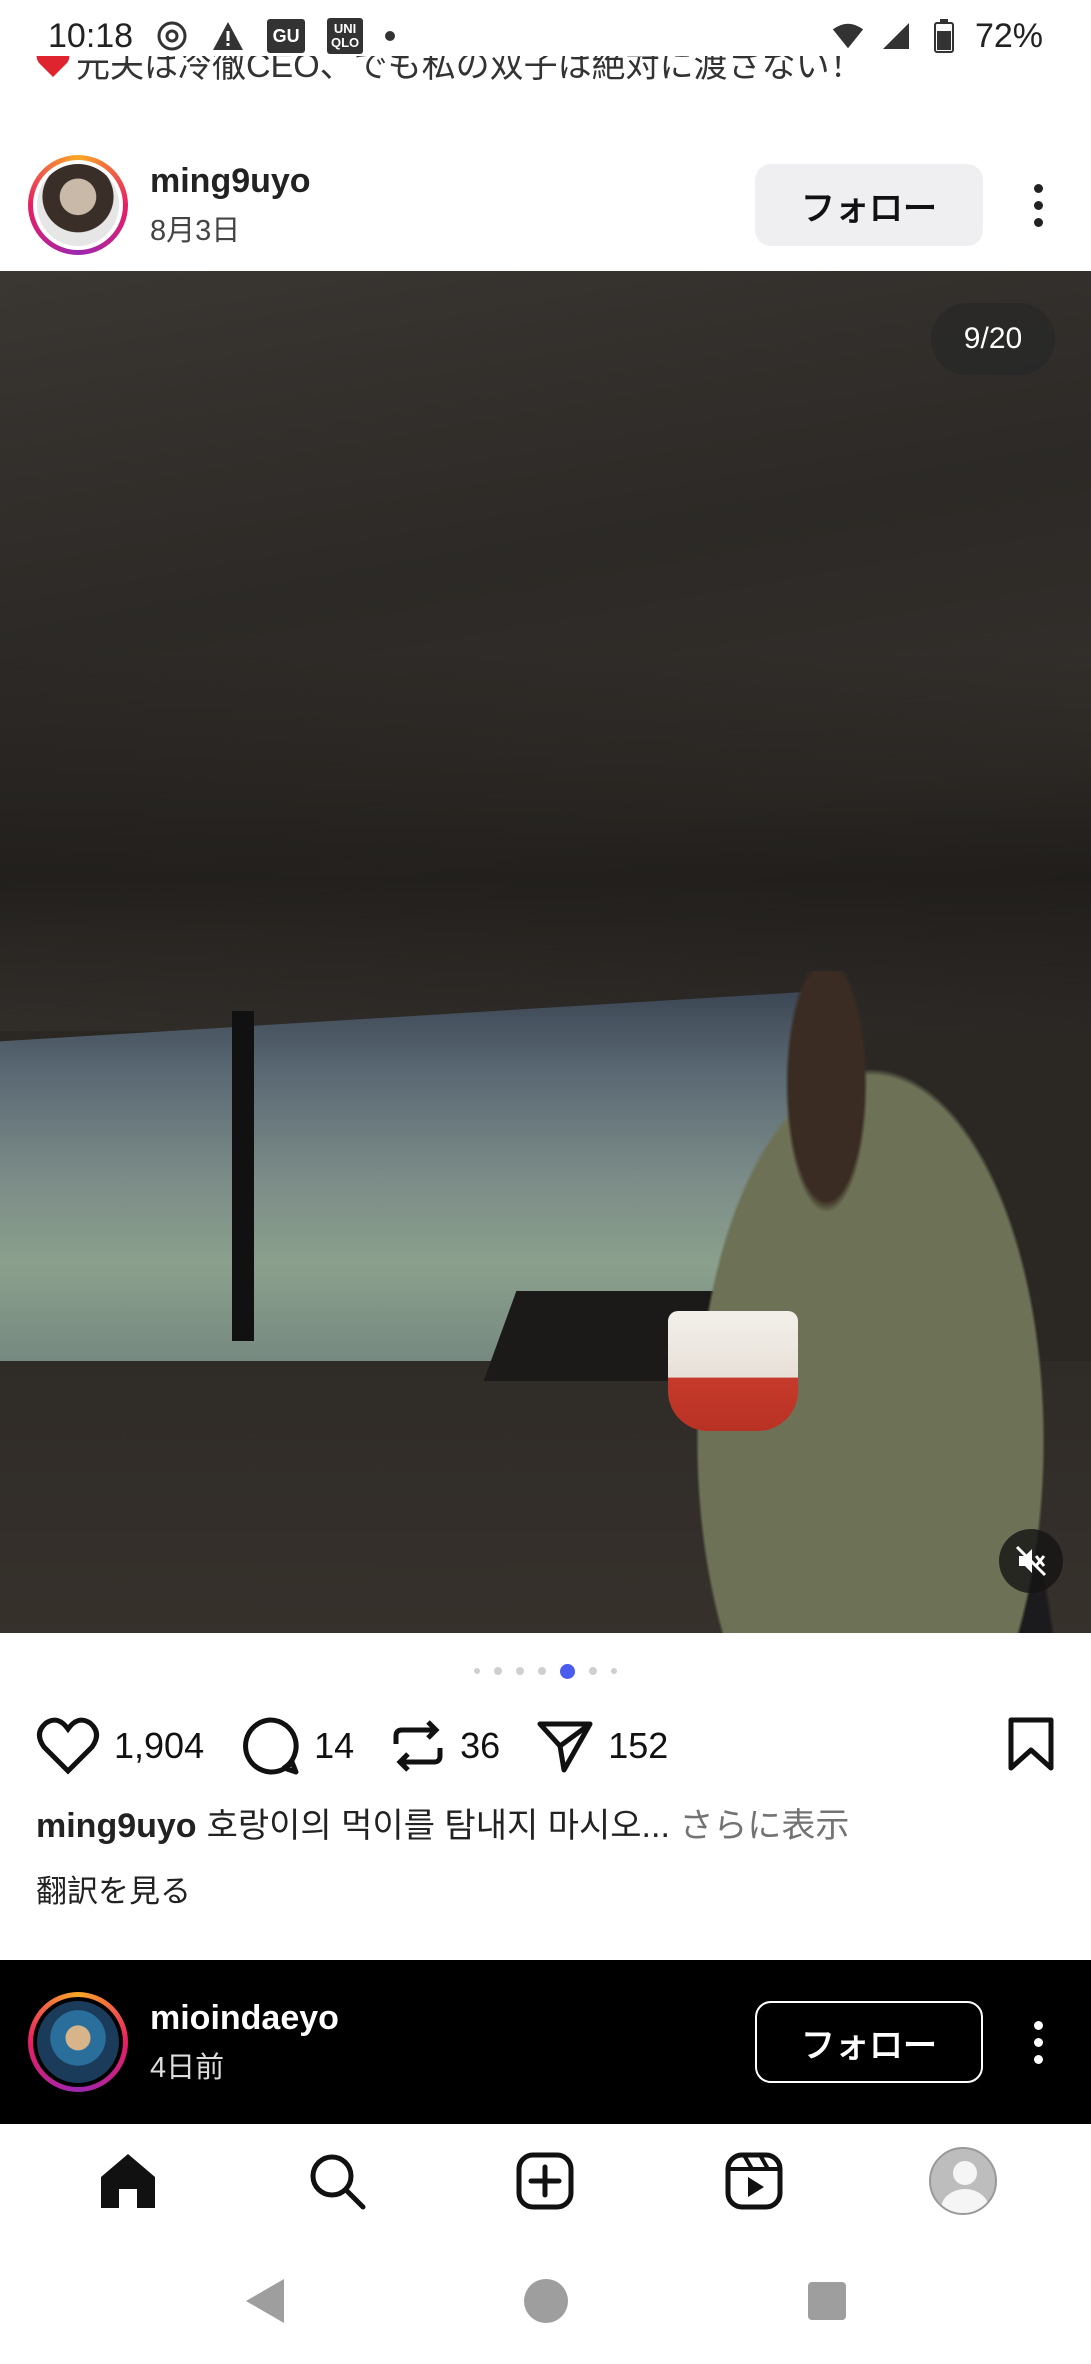  What do you see at coordinates (638, 1745) in the screenshot?
I see `share-count: 152` at bounding box center [638, 1745].